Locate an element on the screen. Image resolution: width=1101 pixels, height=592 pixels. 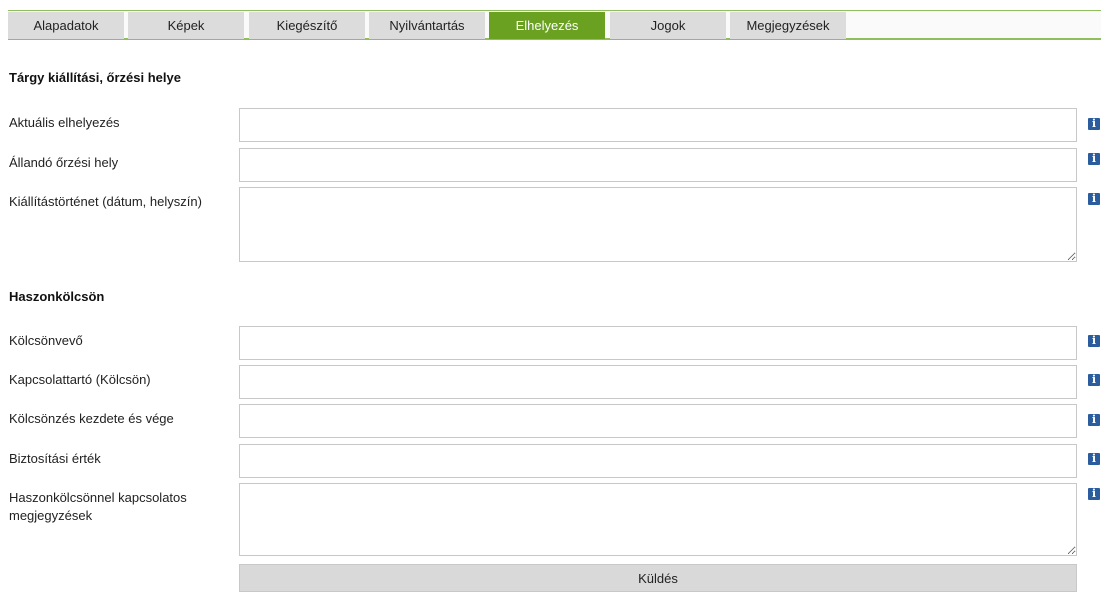
label-current-location: Aktuális elhelyezés is located at coordinates (64, 122).